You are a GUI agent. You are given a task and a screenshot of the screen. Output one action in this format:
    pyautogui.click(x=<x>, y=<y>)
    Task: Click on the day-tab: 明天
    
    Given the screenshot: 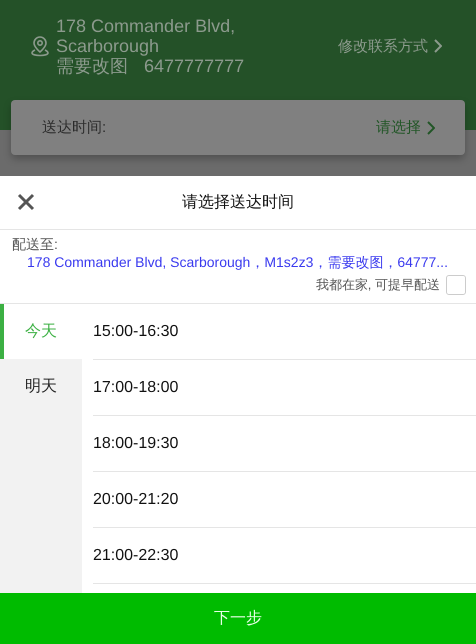 What is the action you would take?
    pyautogui.click(x=41, y=386)
    